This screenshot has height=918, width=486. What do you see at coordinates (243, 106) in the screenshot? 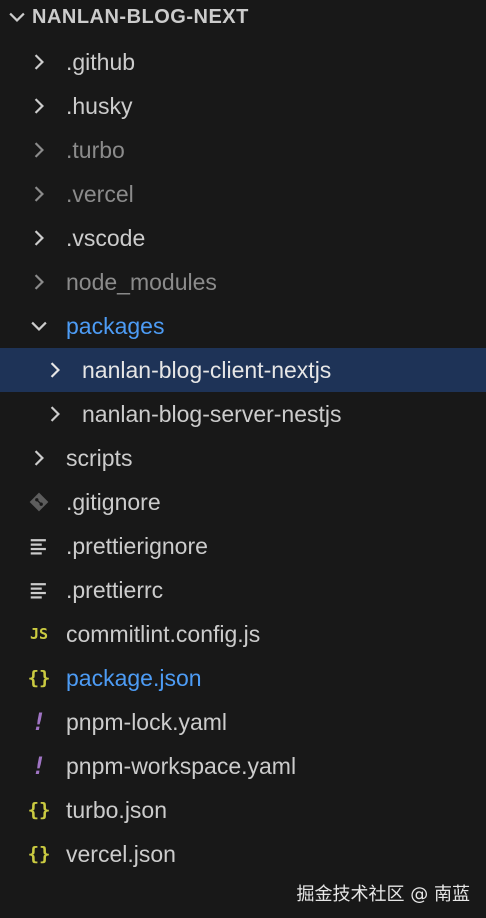
I see `tree-item-husky: .husky` at bounding box center [243, 106].